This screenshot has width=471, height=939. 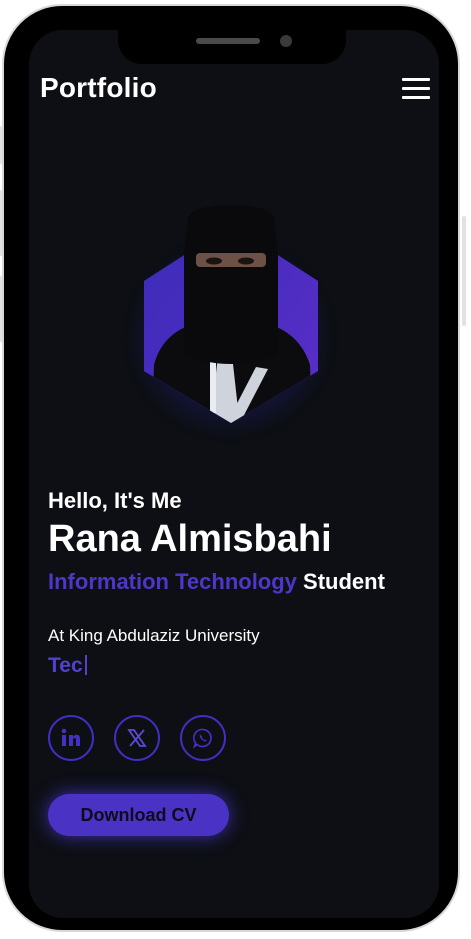 I want to click on whatsapp-icon, so click(x=202, y=738).